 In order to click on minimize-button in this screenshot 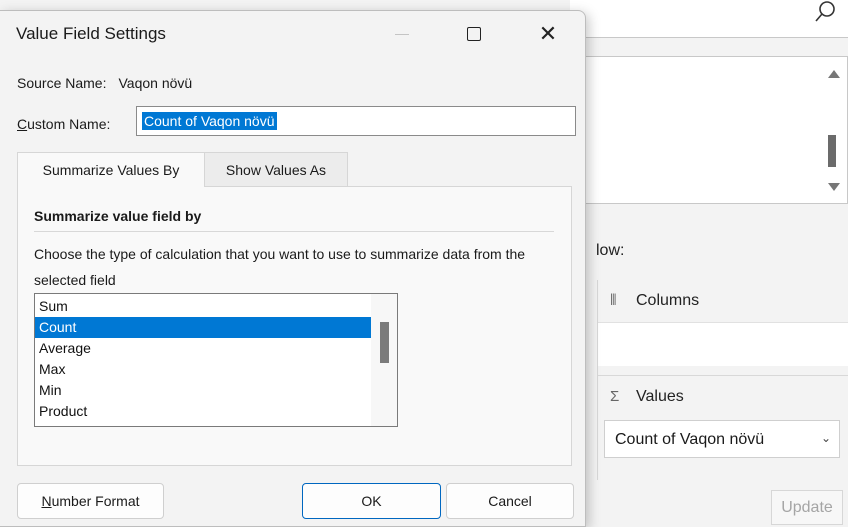, I will do `click(402, 34)`.